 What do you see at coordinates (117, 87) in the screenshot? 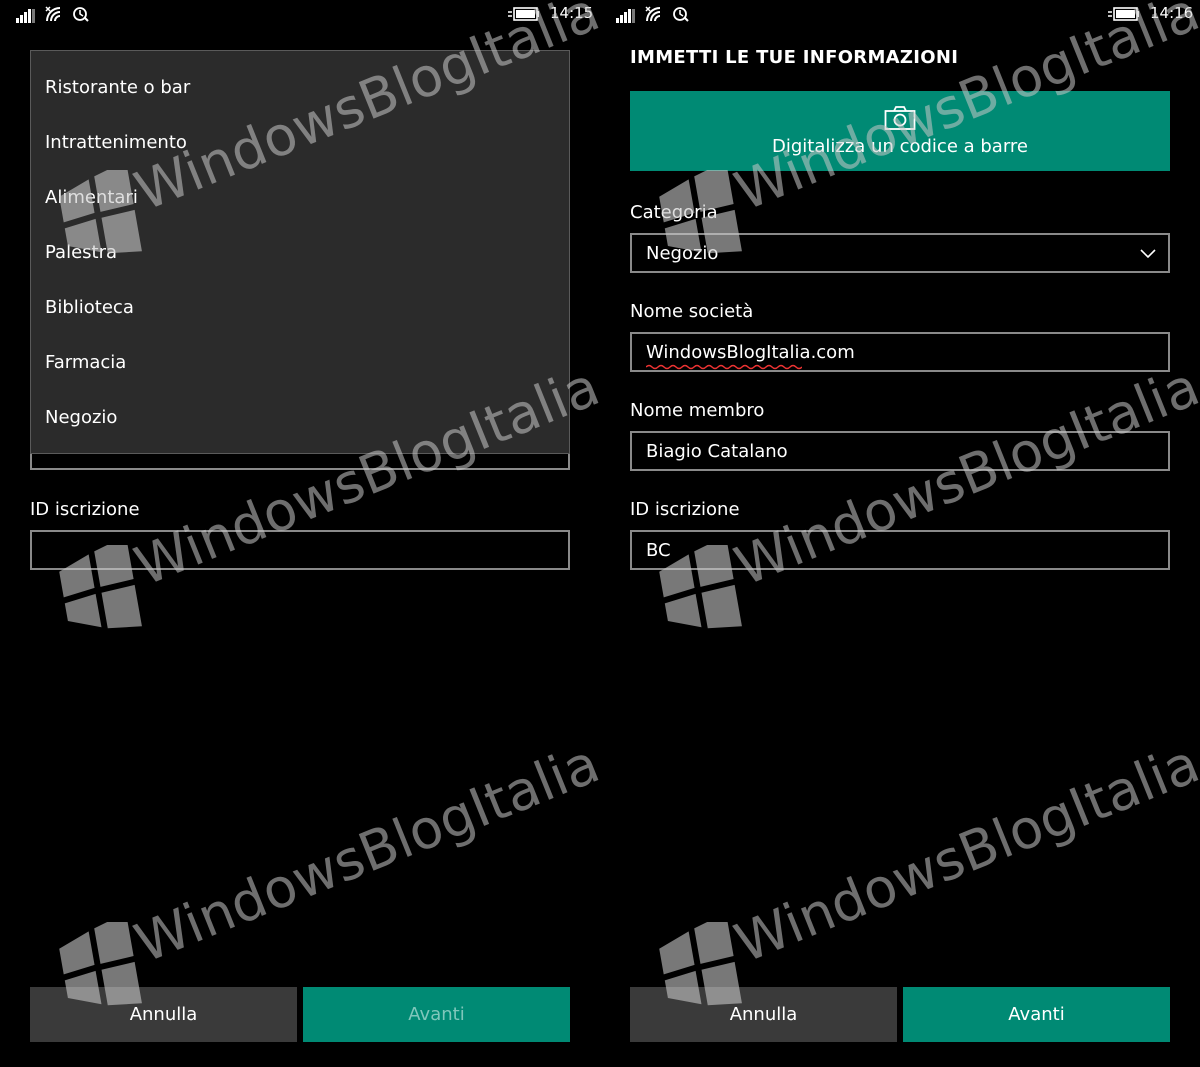
I see `dropdown-option-ristorante: Ristorante o bar` at bounding box center [117, 87].